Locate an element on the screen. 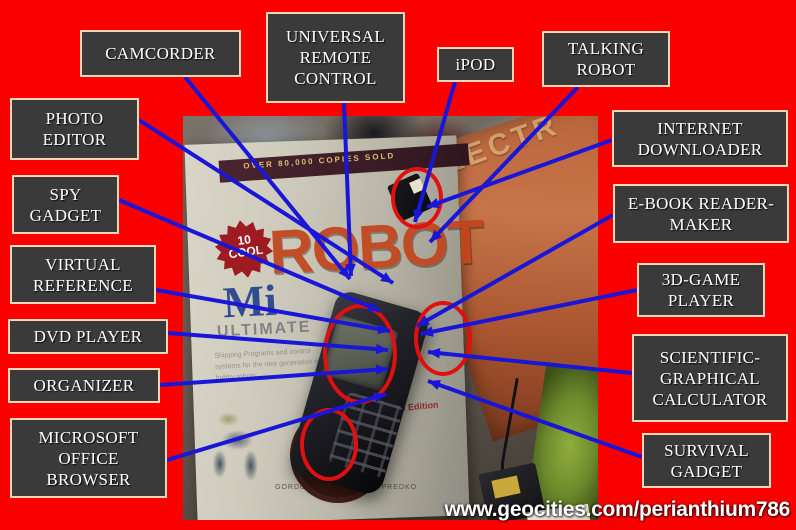 The image size is (796, 530). circle-right-gadget is located at coordinates (443, 338).